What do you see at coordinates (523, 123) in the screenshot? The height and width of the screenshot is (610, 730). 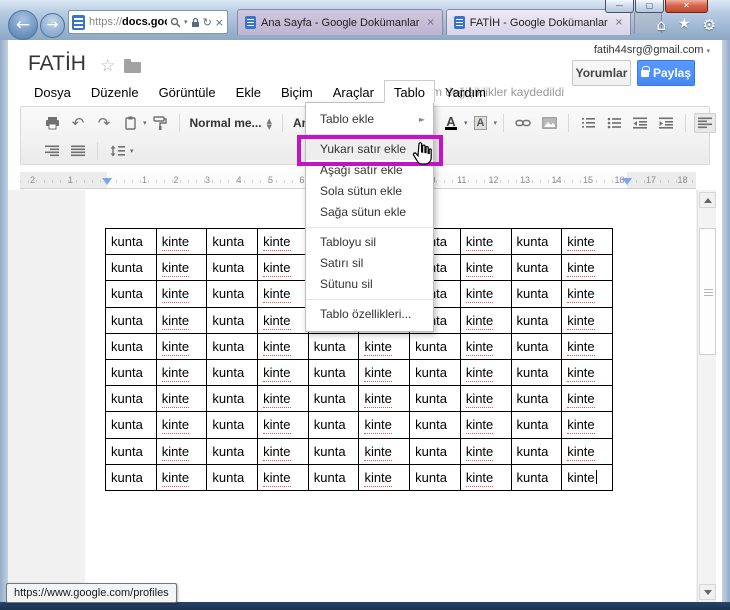 I see `insert-link-icon` at bounding box center [523, 123].